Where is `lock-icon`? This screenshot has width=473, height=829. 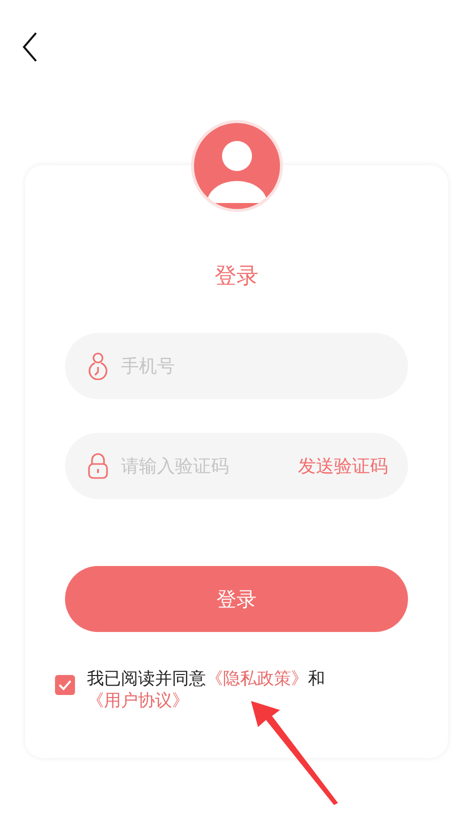 lock-icon is located at coordinates (98, 466).